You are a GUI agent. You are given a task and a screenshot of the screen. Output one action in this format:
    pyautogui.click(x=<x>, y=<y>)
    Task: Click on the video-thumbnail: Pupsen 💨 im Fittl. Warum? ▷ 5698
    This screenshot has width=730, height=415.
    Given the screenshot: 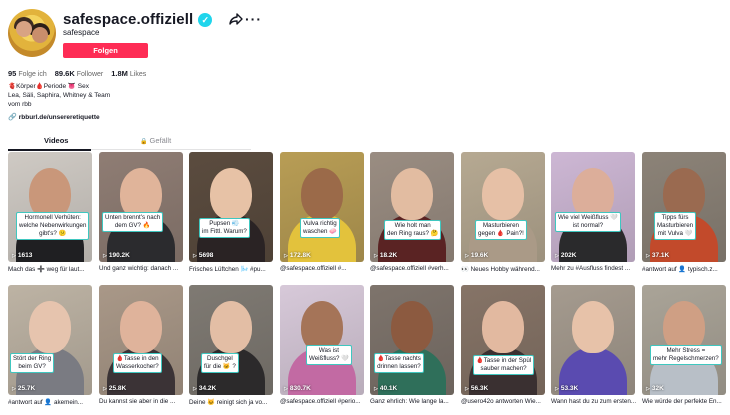 What is the action you would take?
    pyautogui.click(x=231, y=207)
    